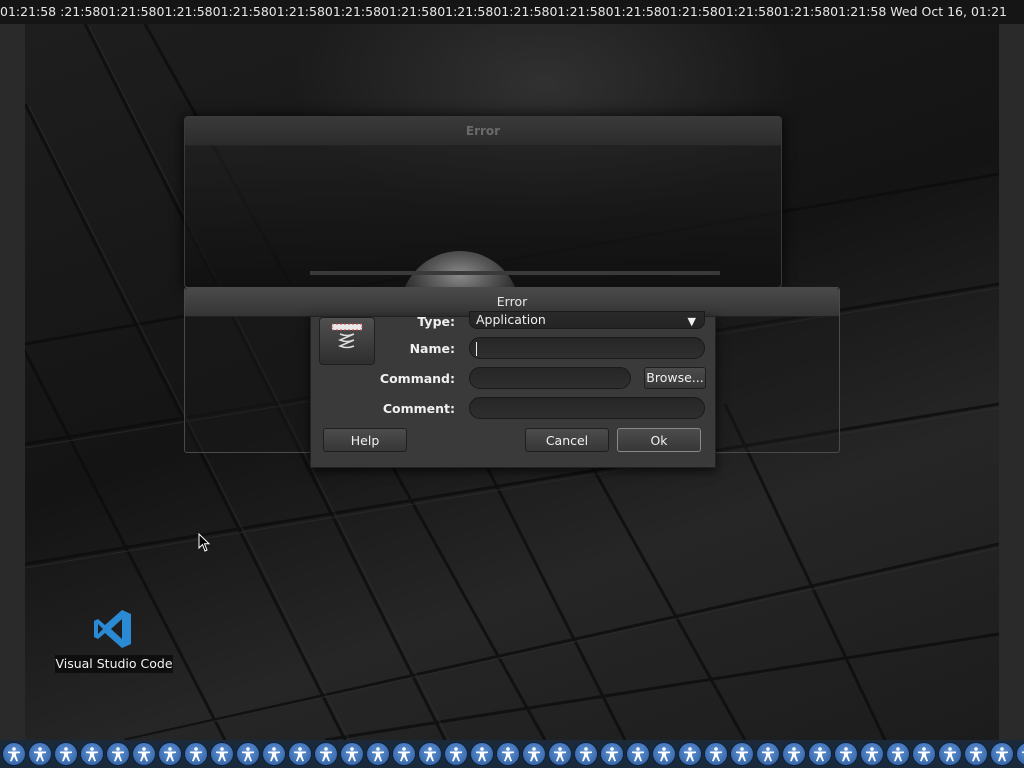 Image resolution: width=1024 pixels, height=768 pixels. I want to click on desktop-icon-vscode: Visual Studio Code, so click(114, 640).